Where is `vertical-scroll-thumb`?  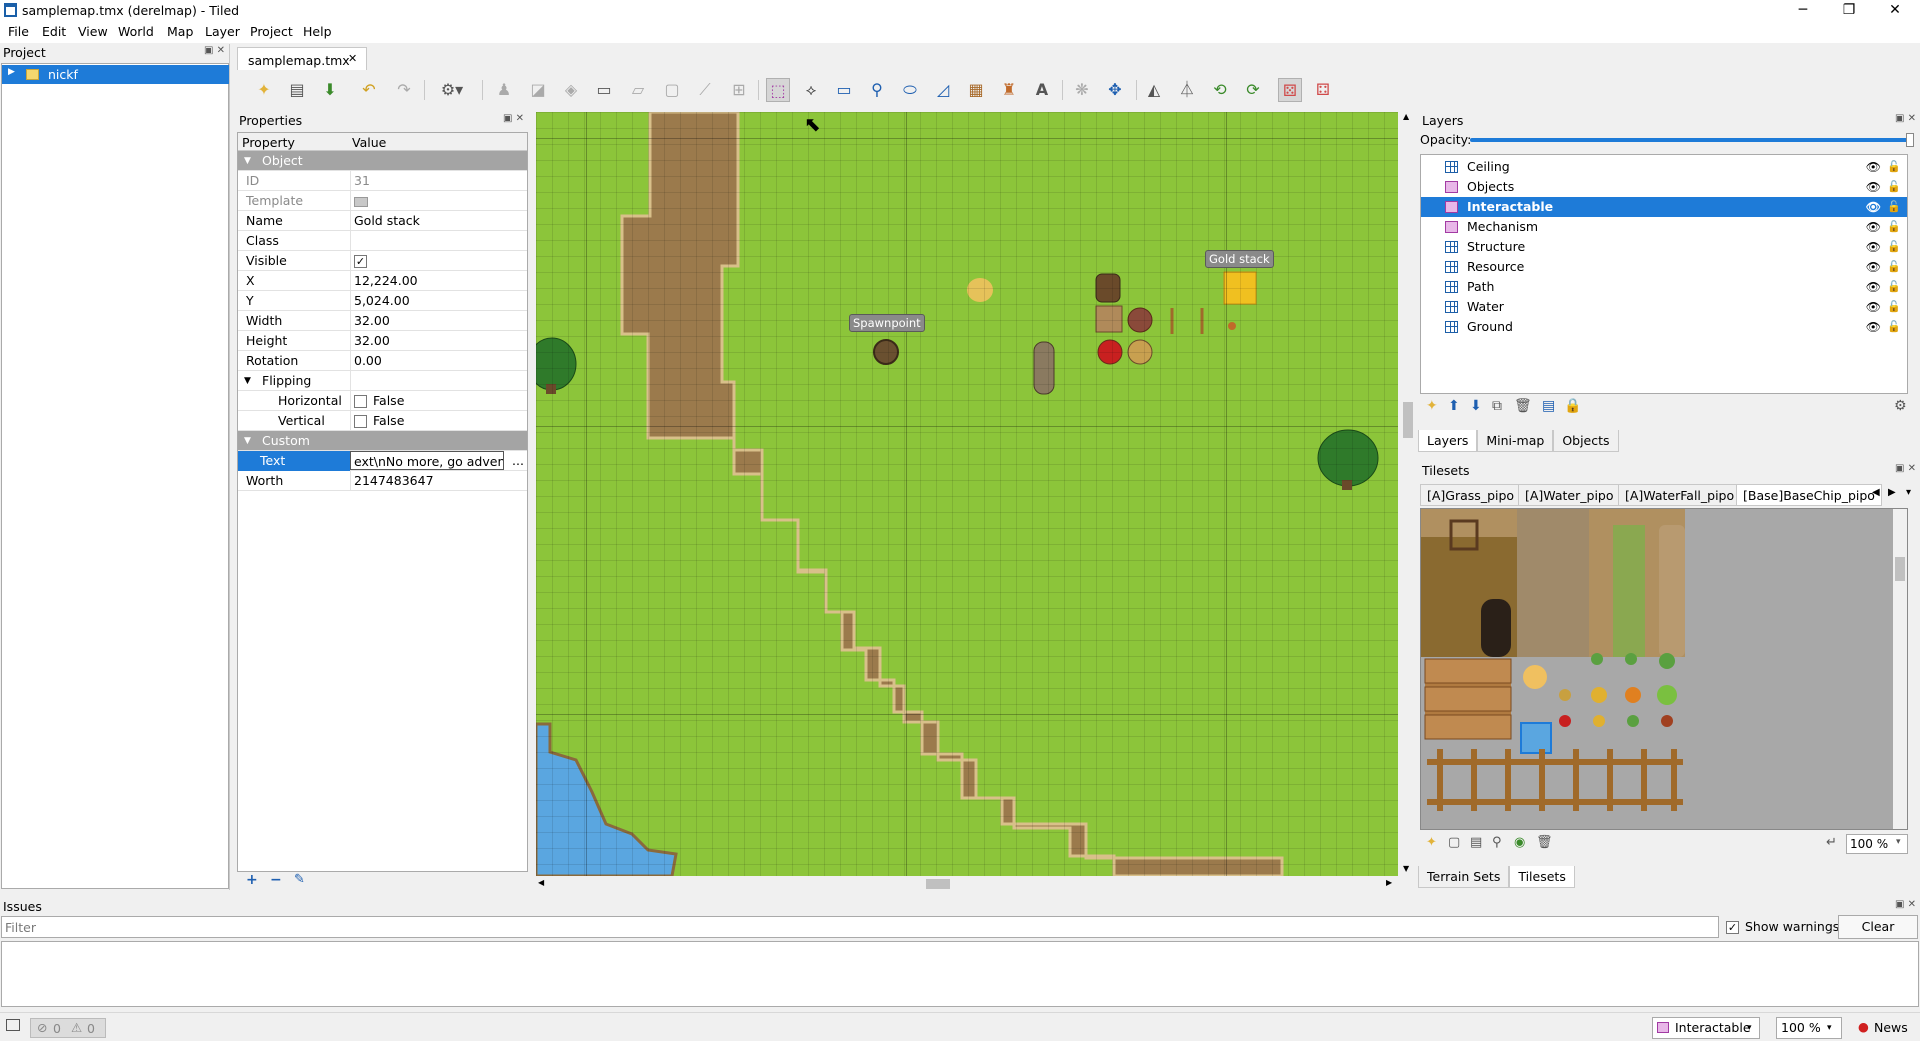 vertical-scroll-thumb is located at coordinates (1408, 420).